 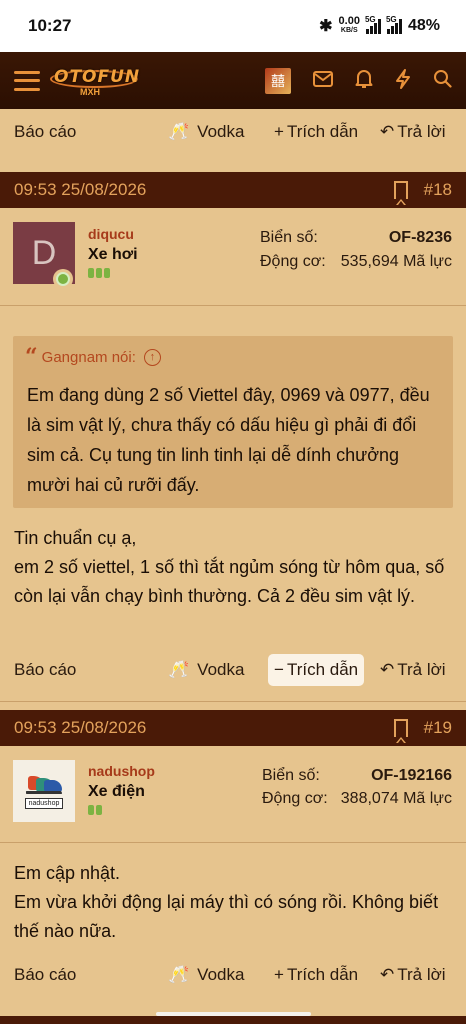 I want to click on post-actions: Báo cáo 🥂 Vodka − Trích dẫn ↶ Trả lời, so click(x=233, y=670).